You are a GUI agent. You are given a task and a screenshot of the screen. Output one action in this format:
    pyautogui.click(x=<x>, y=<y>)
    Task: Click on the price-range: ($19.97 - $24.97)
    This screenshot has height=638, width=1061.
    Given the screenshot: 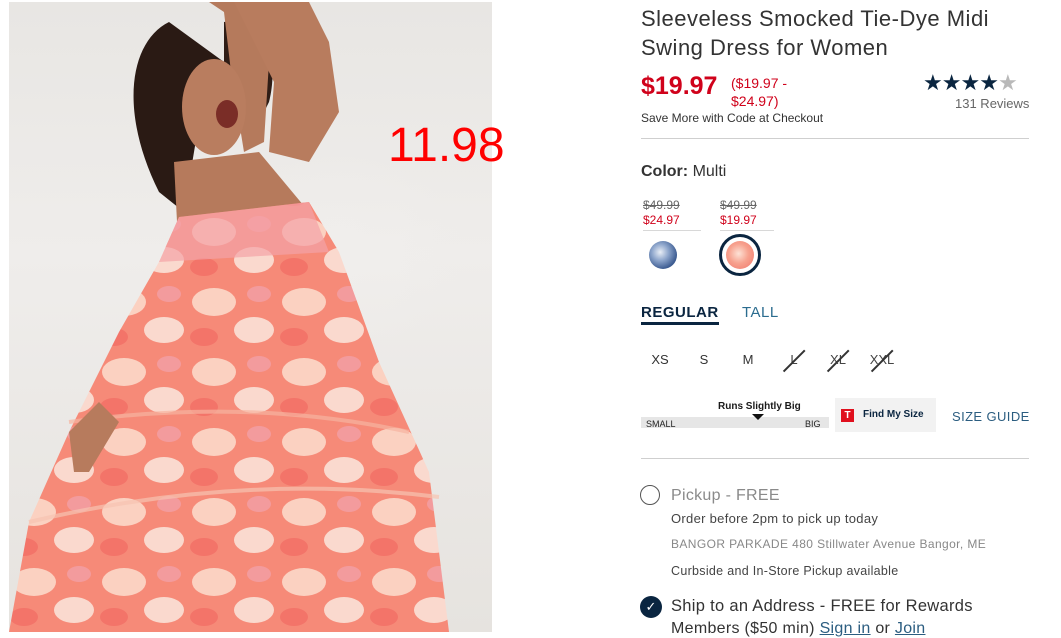 What is the action you would take?
    pyautogui.click(x=759, y=92)
    